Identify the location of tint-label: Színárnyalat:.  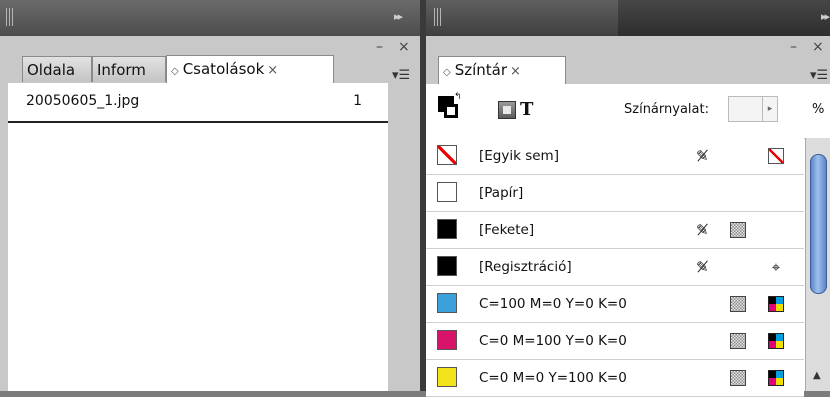
(666, 109).